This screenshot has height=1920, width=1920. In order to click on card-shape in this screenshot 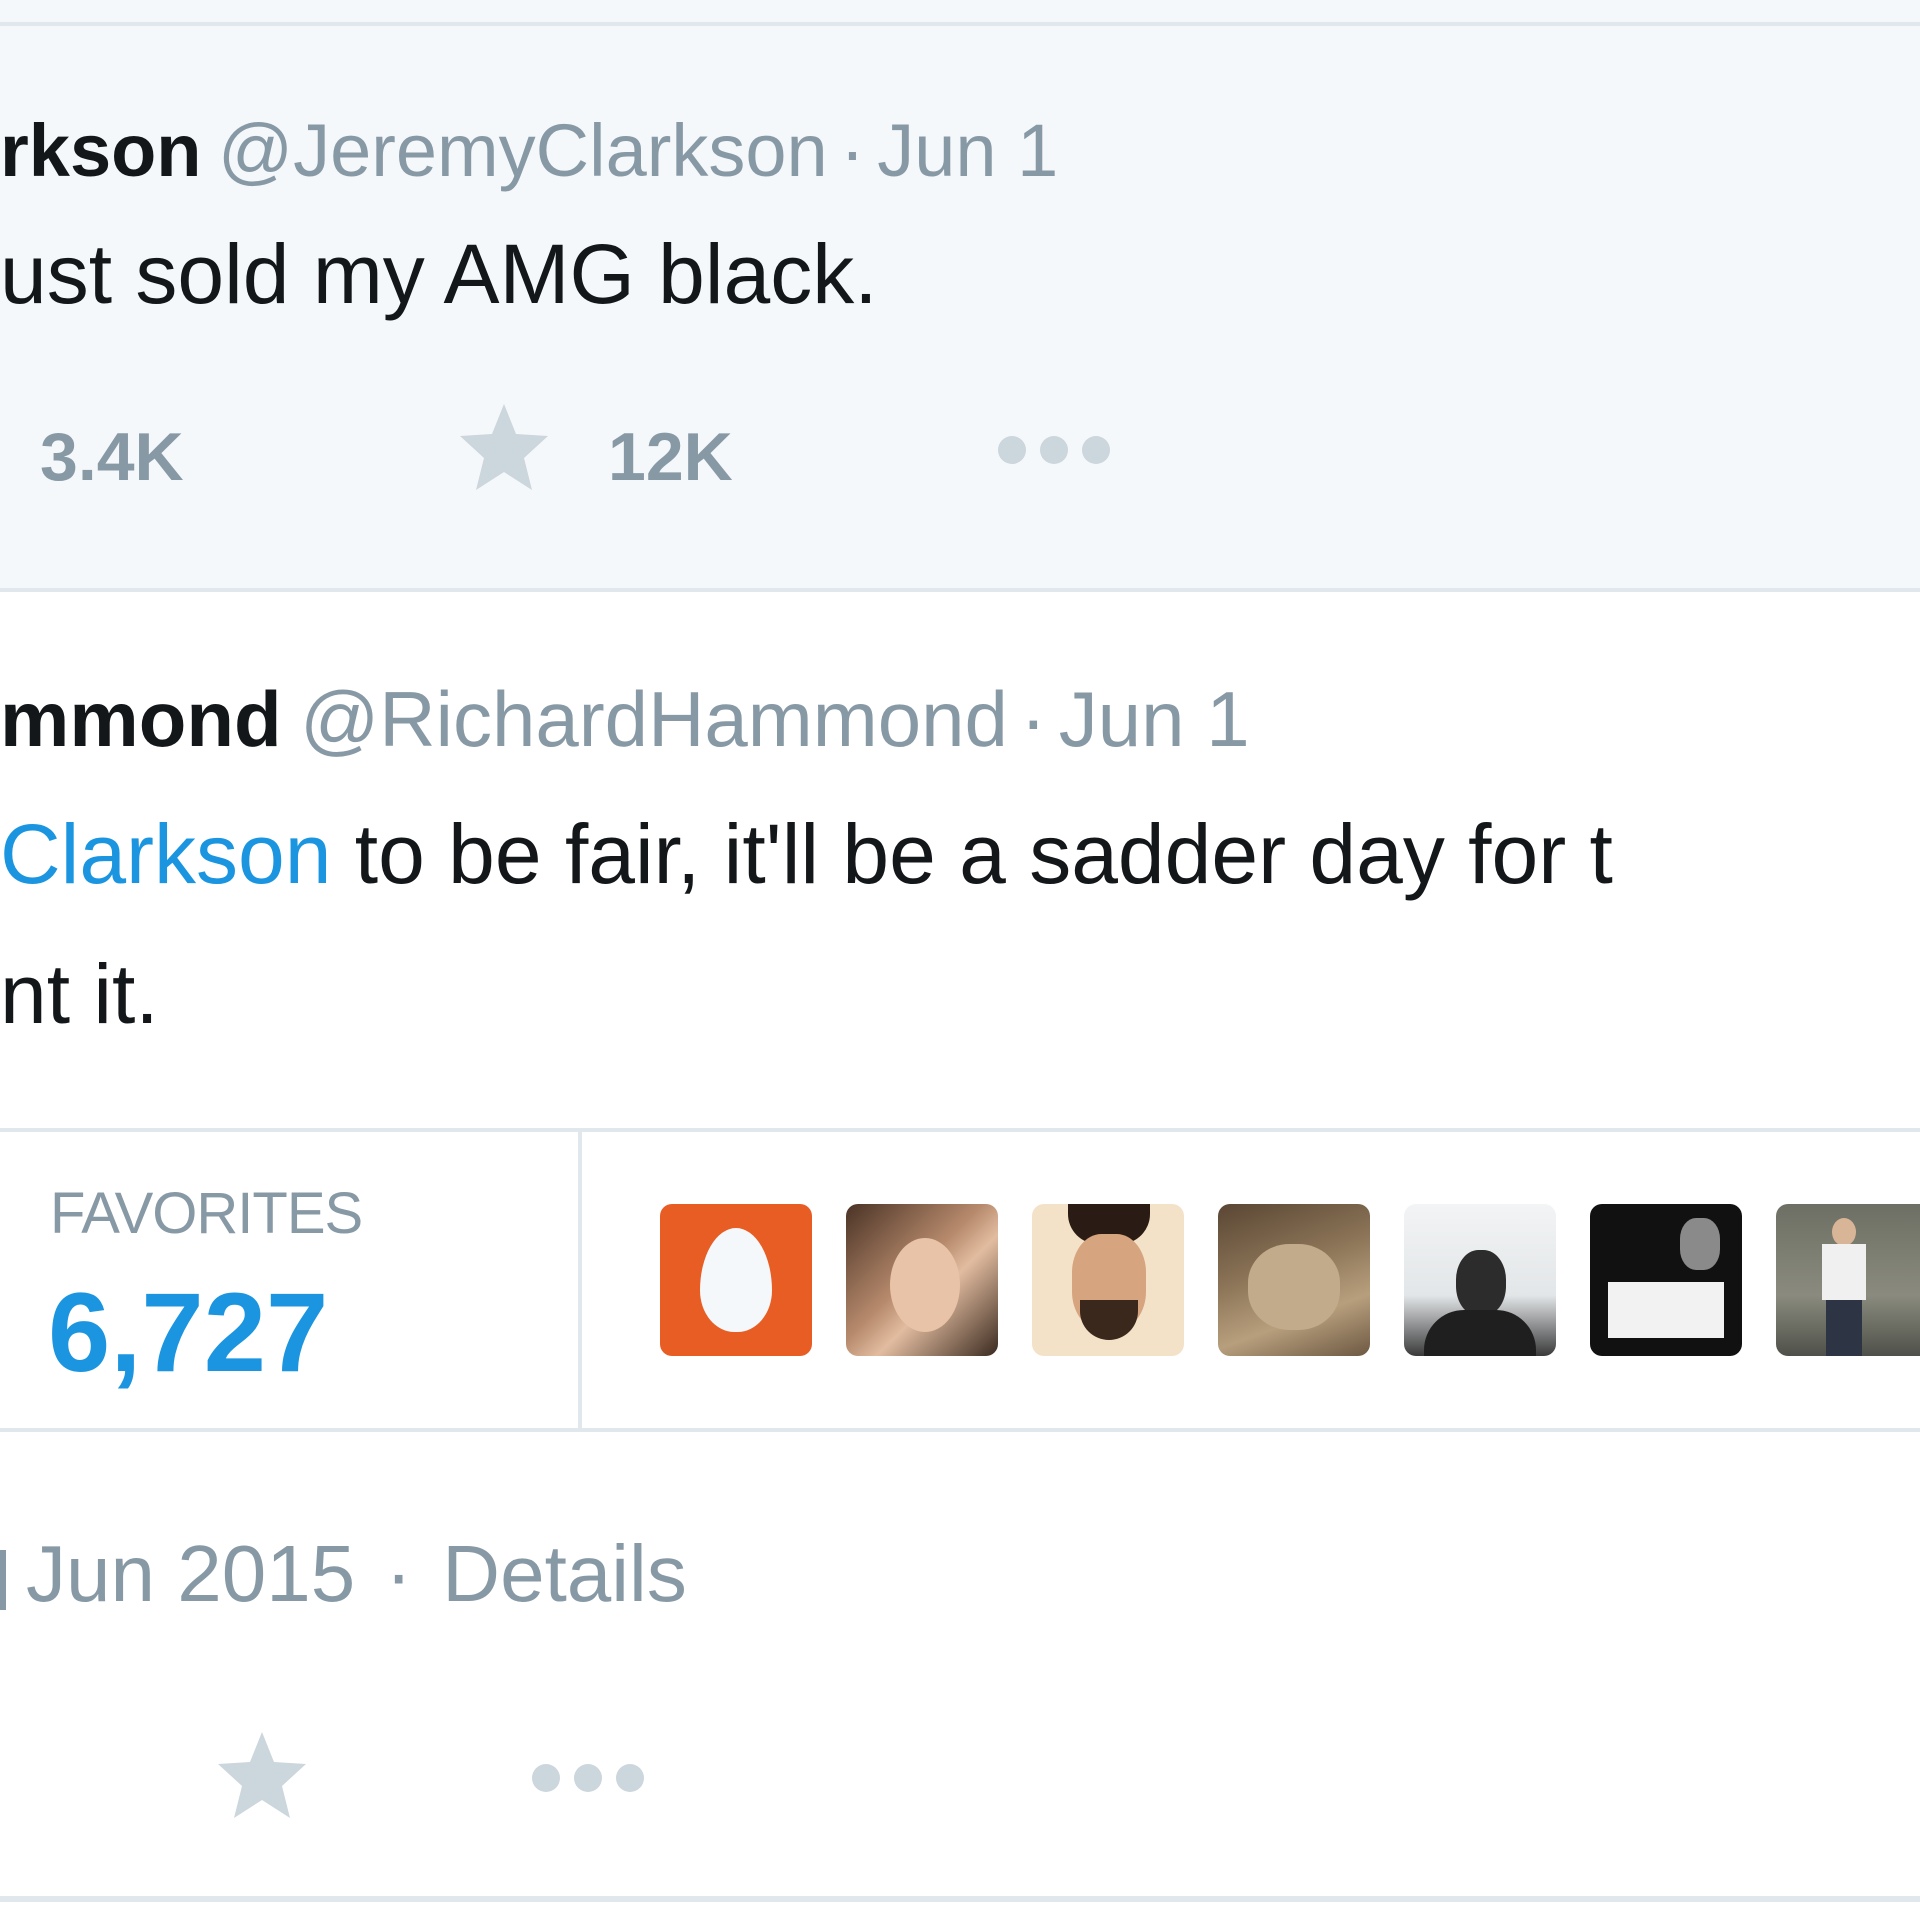, I will do `click(1666, 1310)`.